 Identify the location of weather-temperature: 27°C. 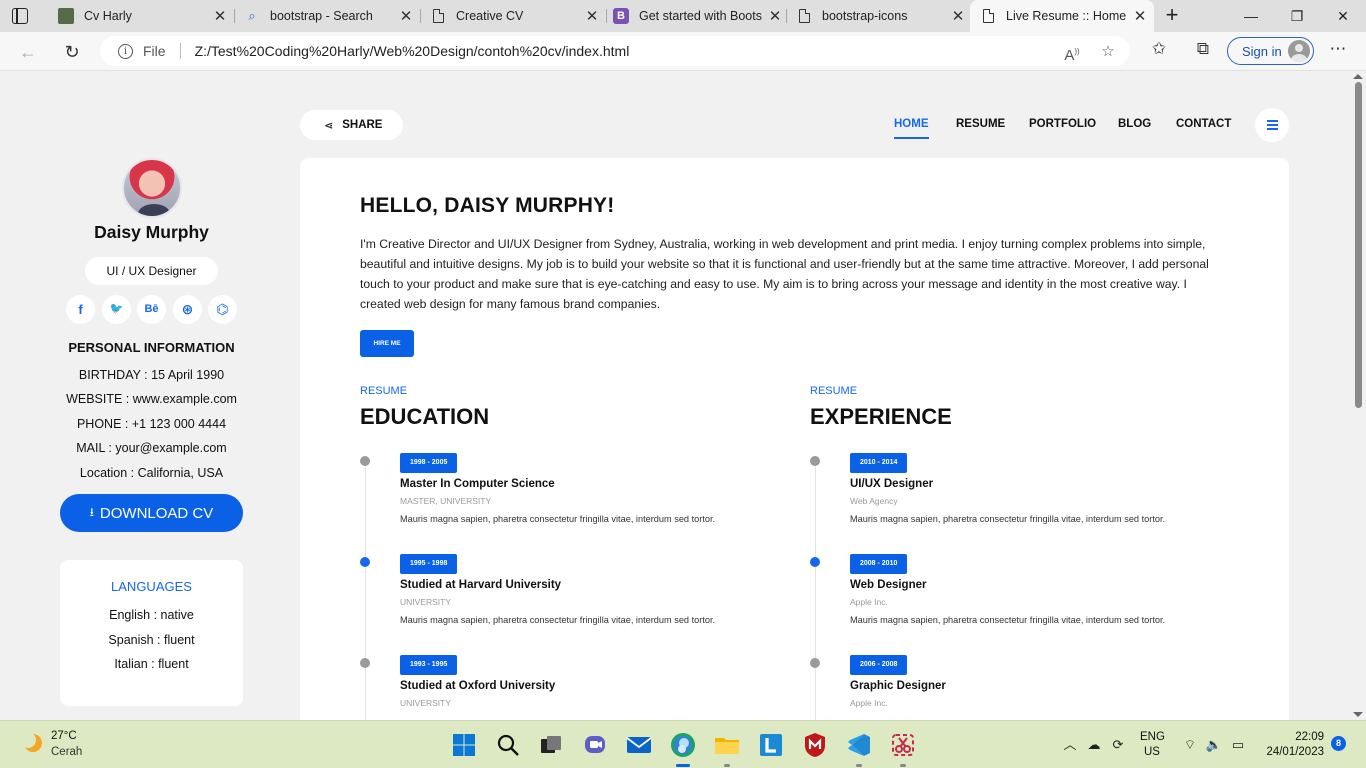
(64, 736).